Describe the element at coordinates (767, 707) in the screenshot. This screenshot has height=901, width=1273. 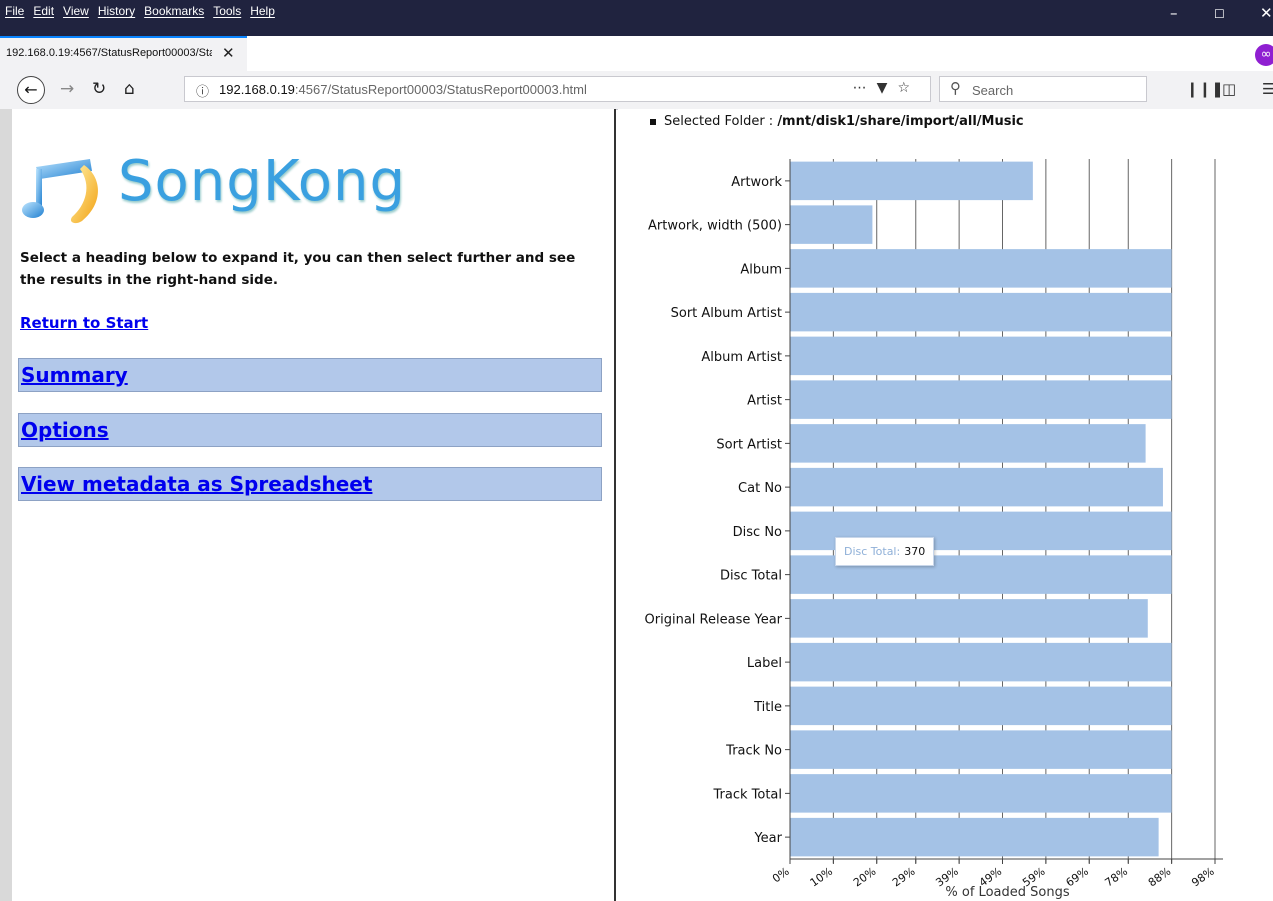
I see `y-tick-label: Title` at that location.